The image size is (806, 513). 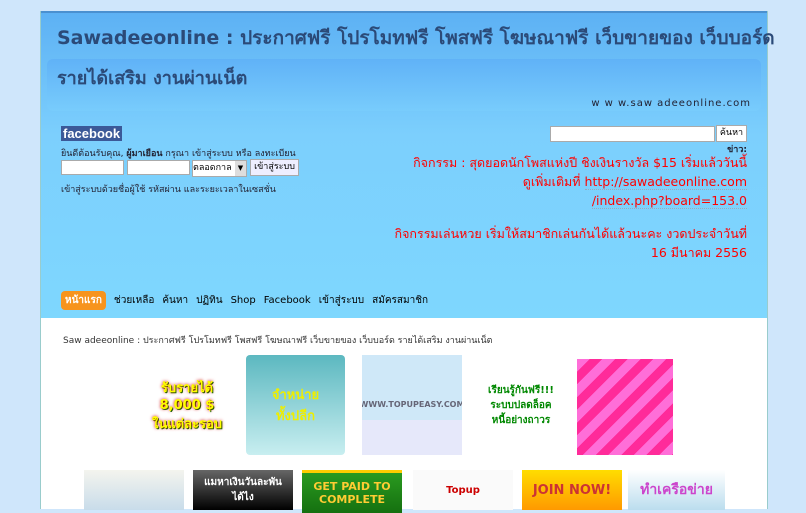 I want to click on nav-facebook: Facebook, so click(x=287, y=300).